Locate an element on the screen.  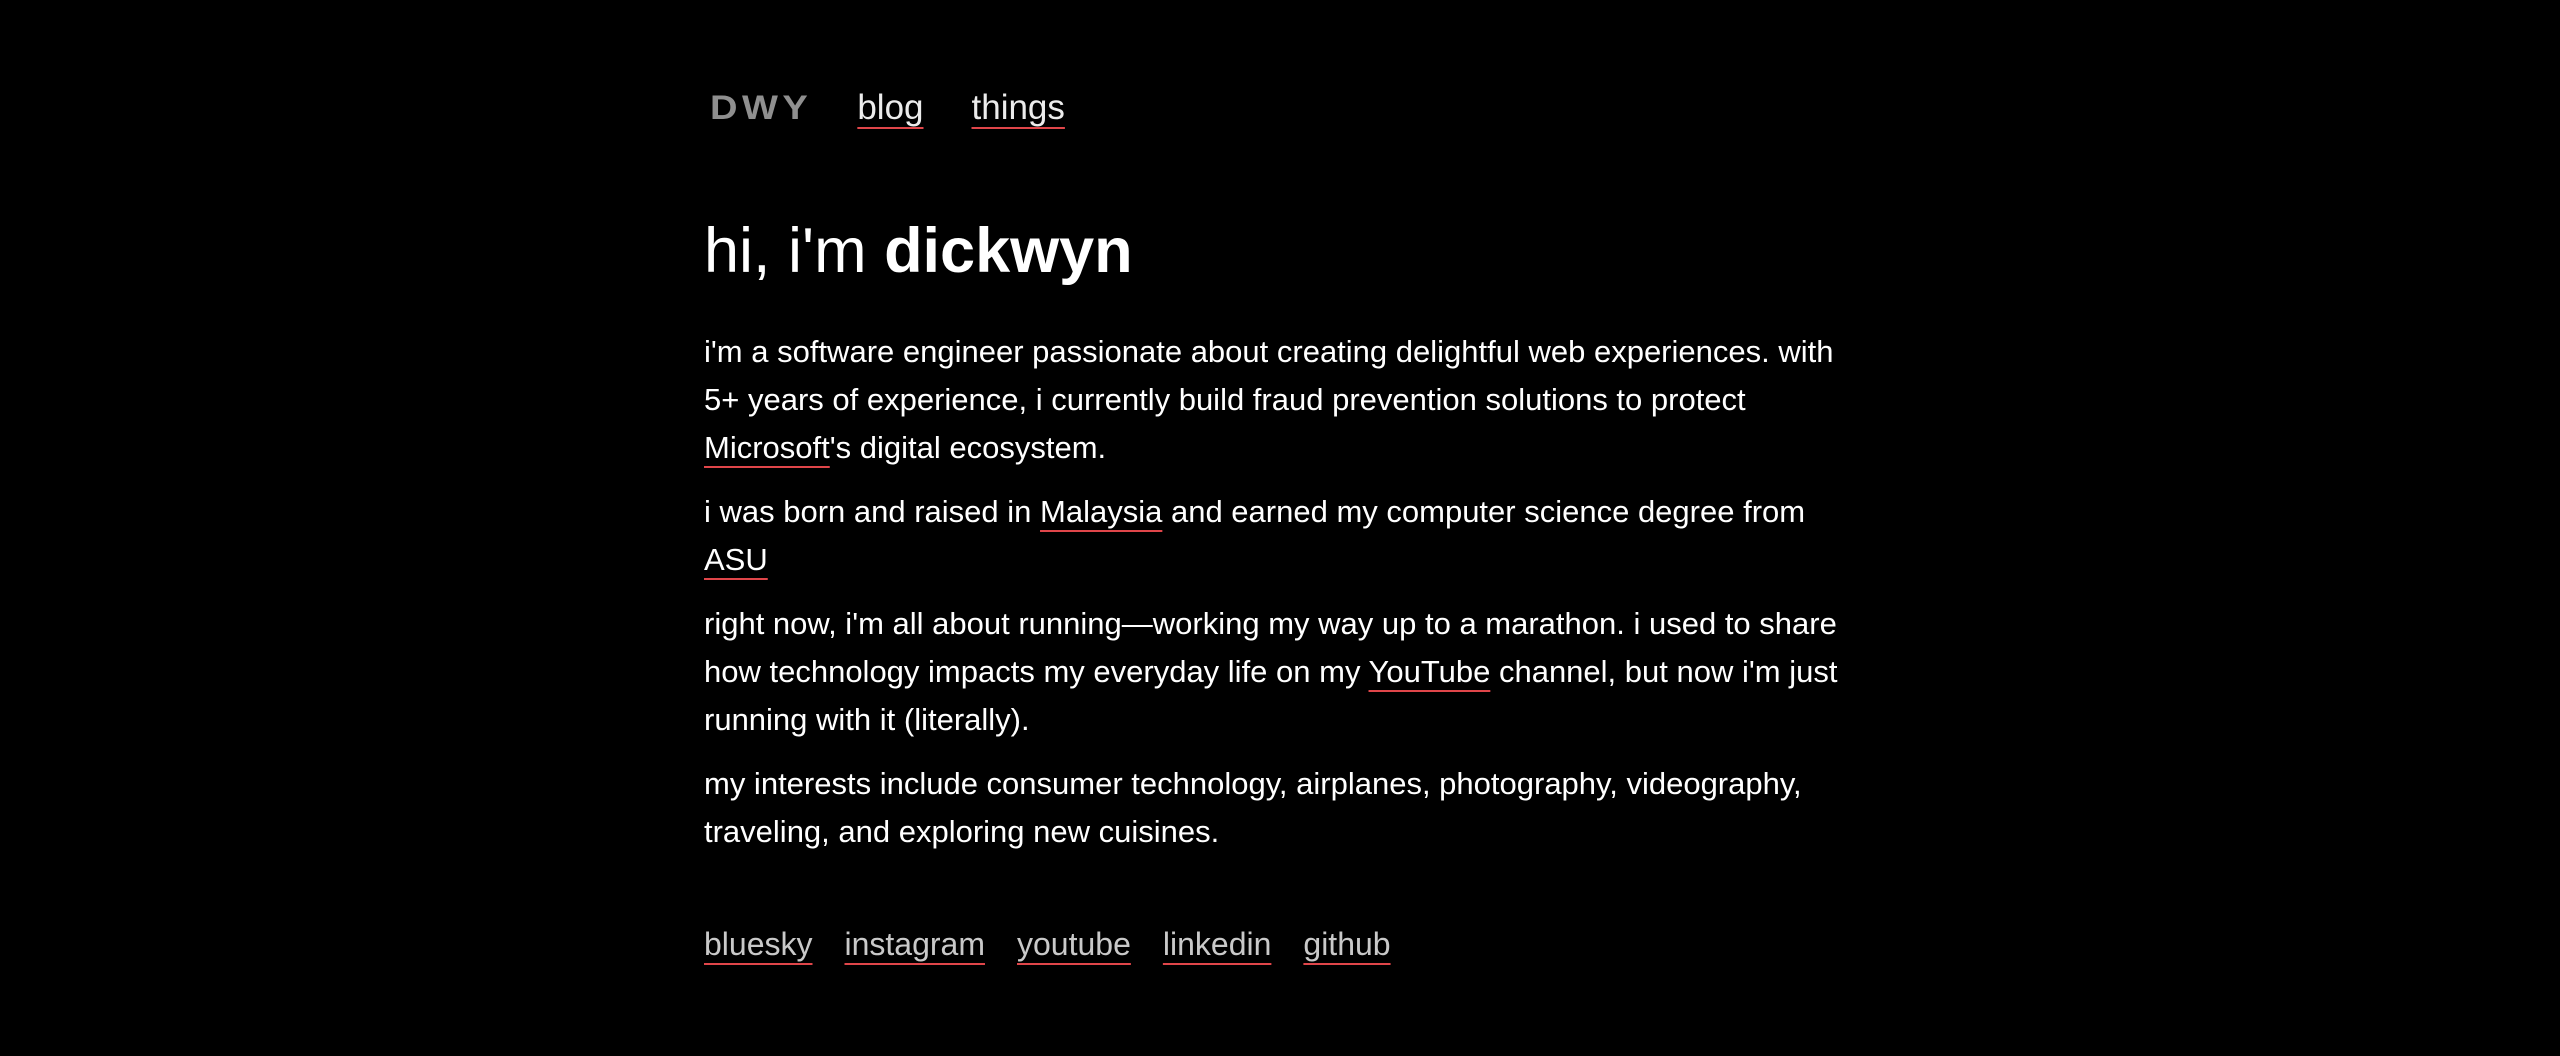
page-title: hi, i'm dickwyn is located at coordinates (918, 251).